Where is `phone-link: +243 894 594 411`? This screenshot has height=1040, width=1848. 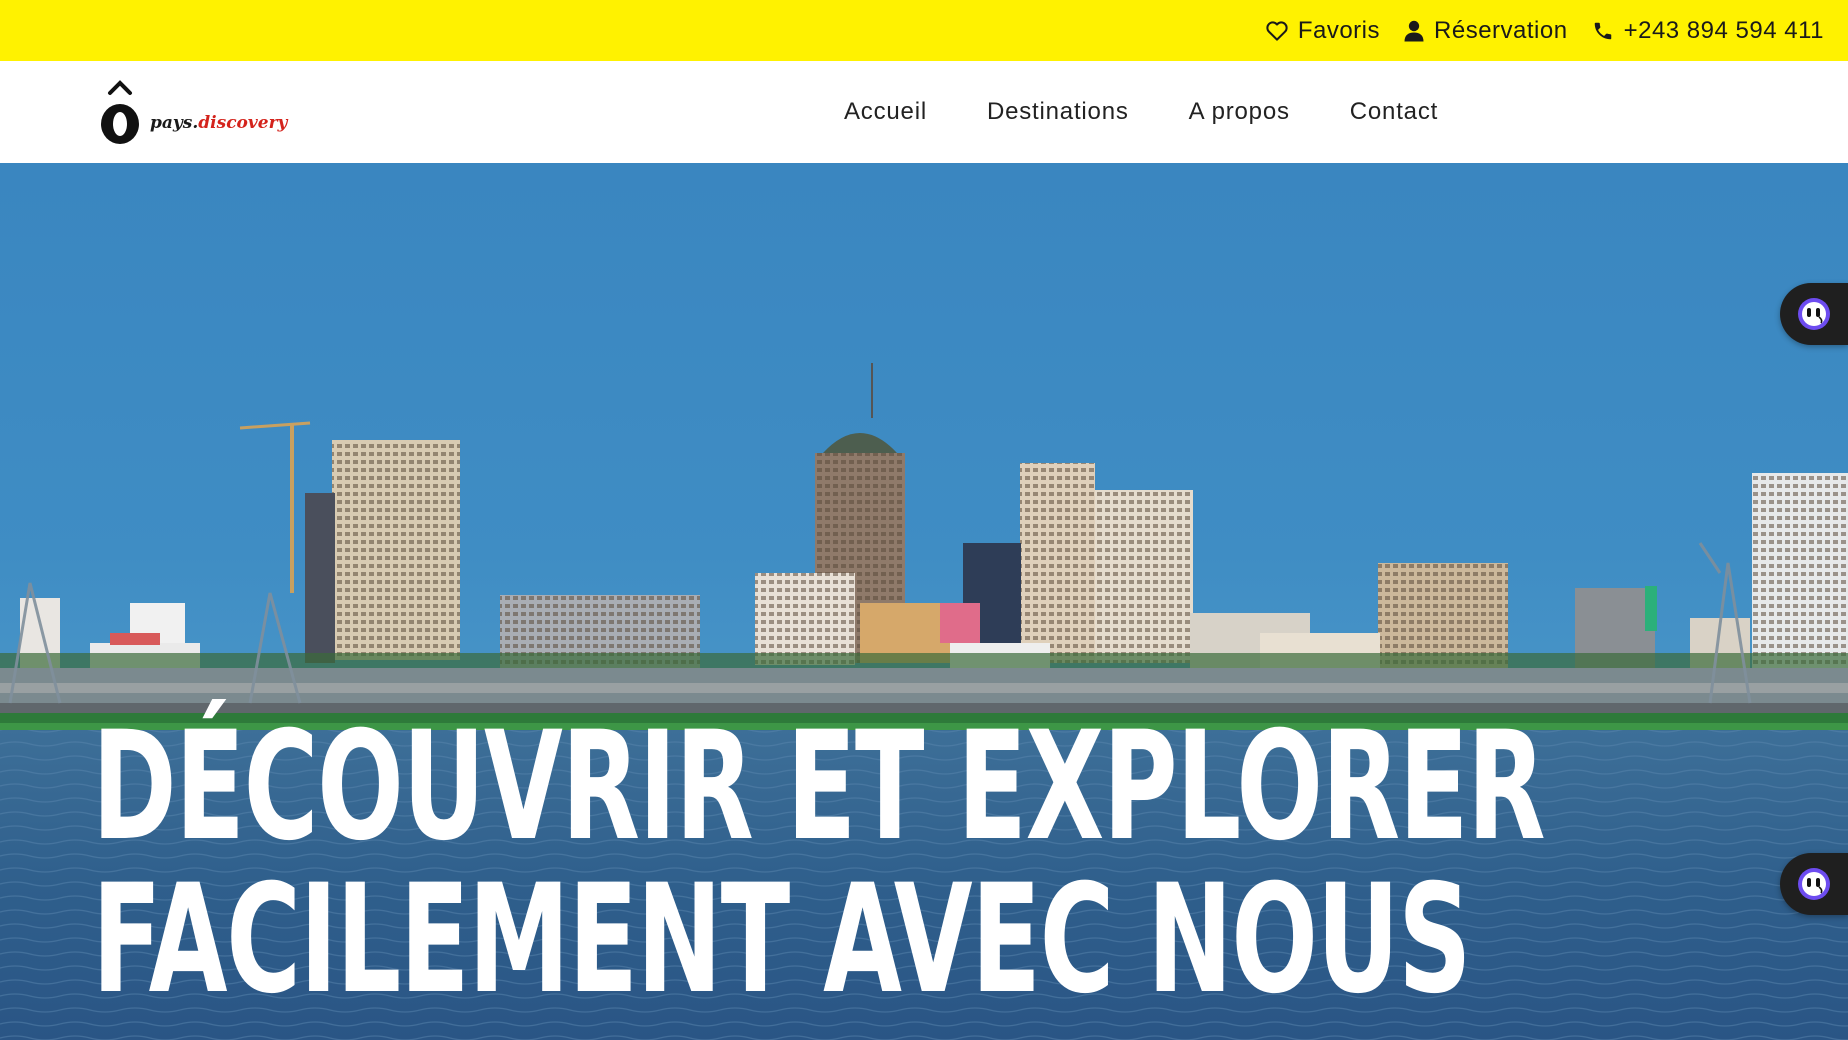 phone-link: +243 894 594 411 is located at coordinates (1708, 31).